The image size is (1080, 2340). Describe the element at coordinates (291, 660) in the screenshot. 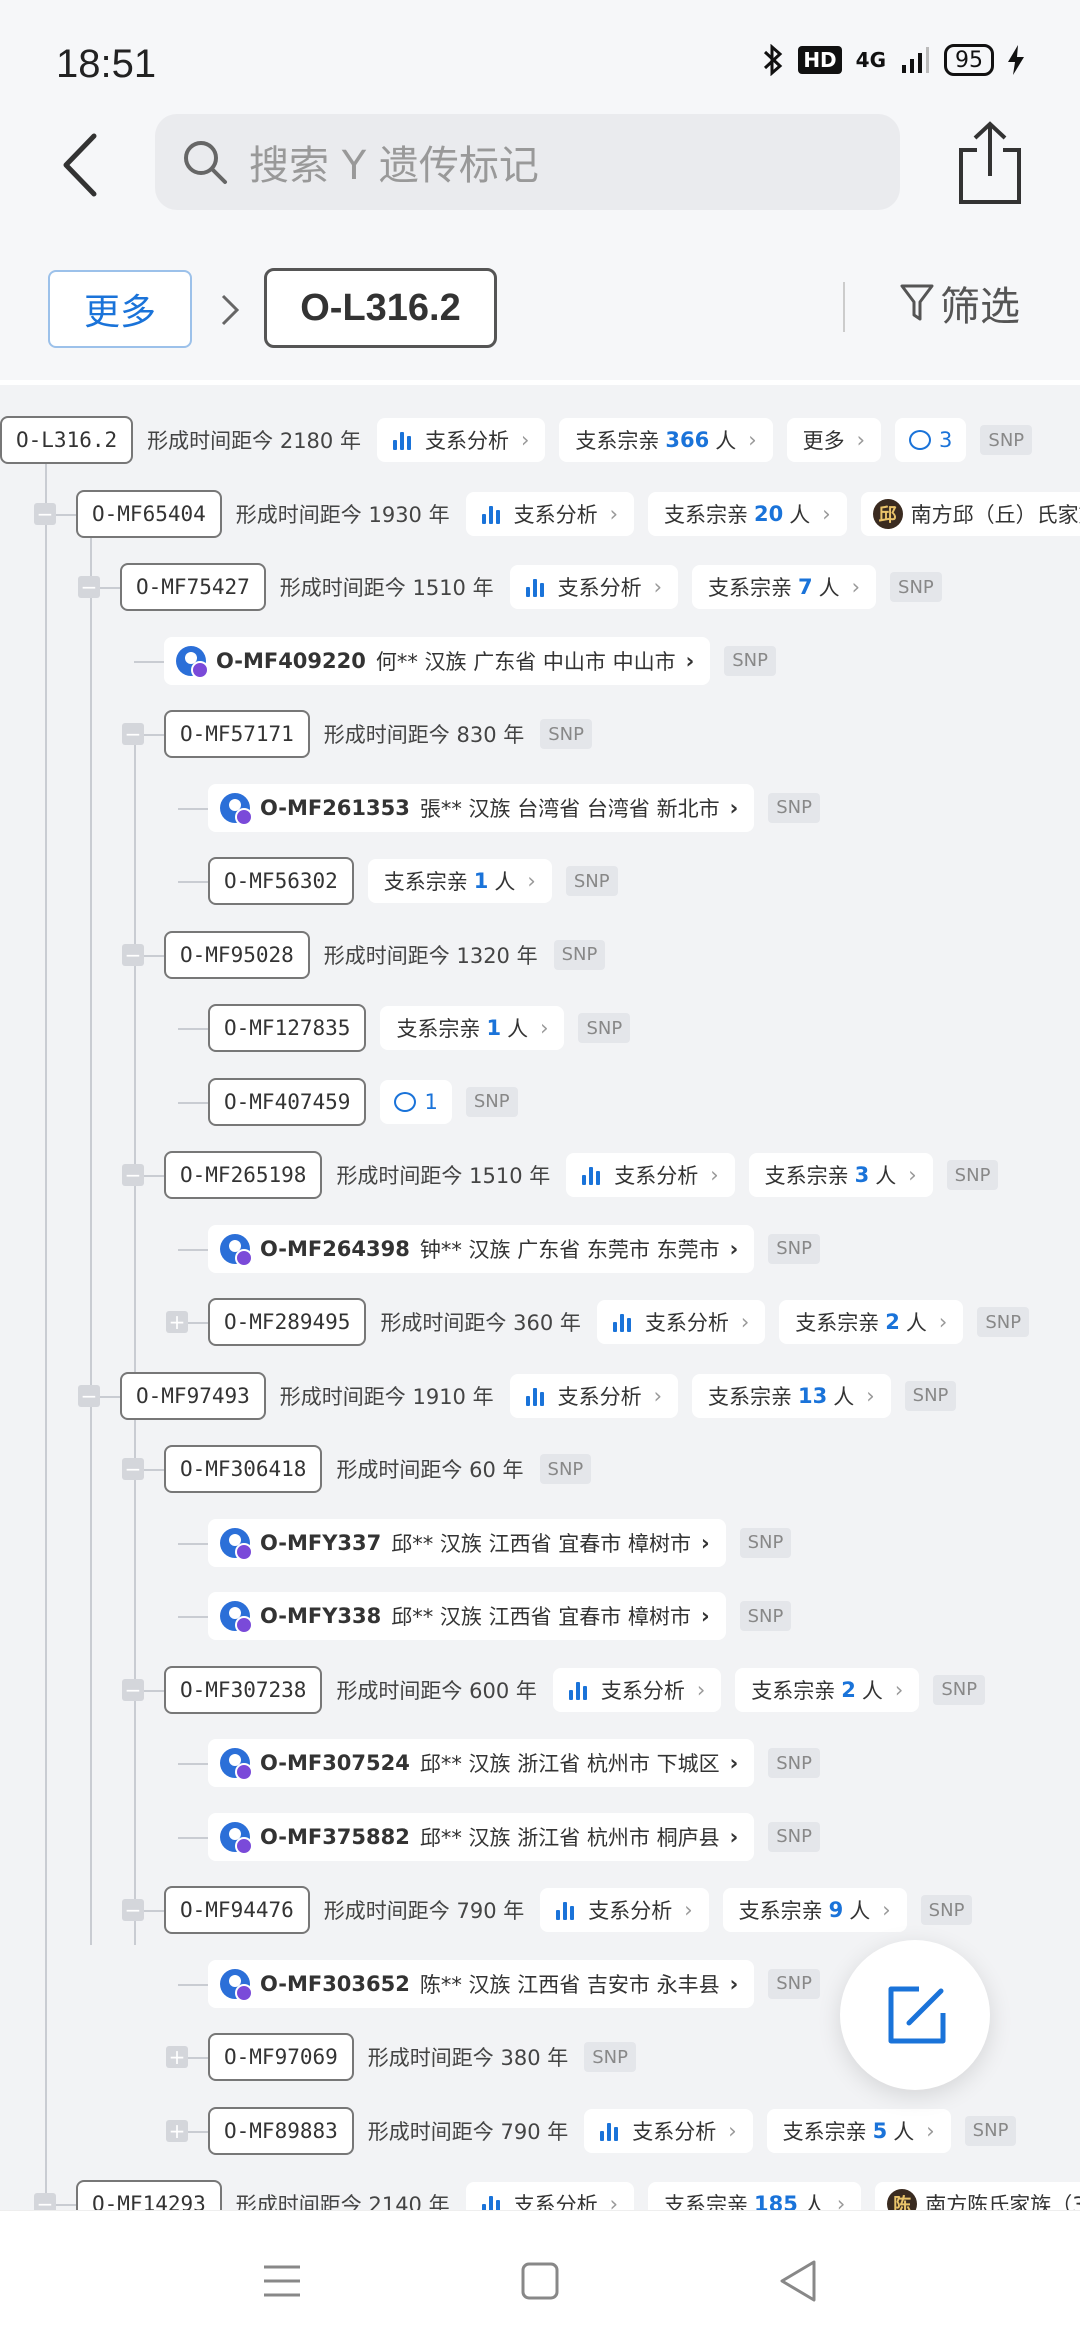

I see `sample-id: O-MF409220` at that location.